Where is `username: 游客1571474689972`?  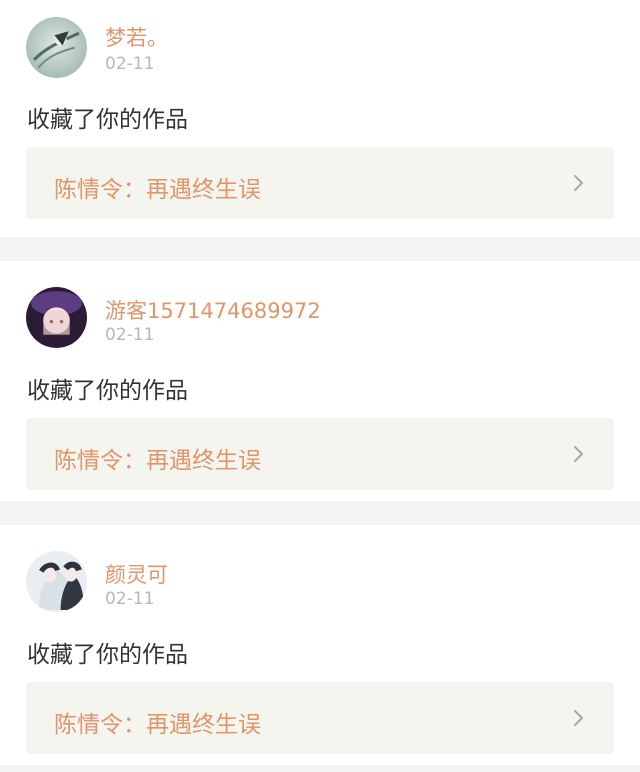
username: 游客1571474689972 is located at coordinates (213, 310).